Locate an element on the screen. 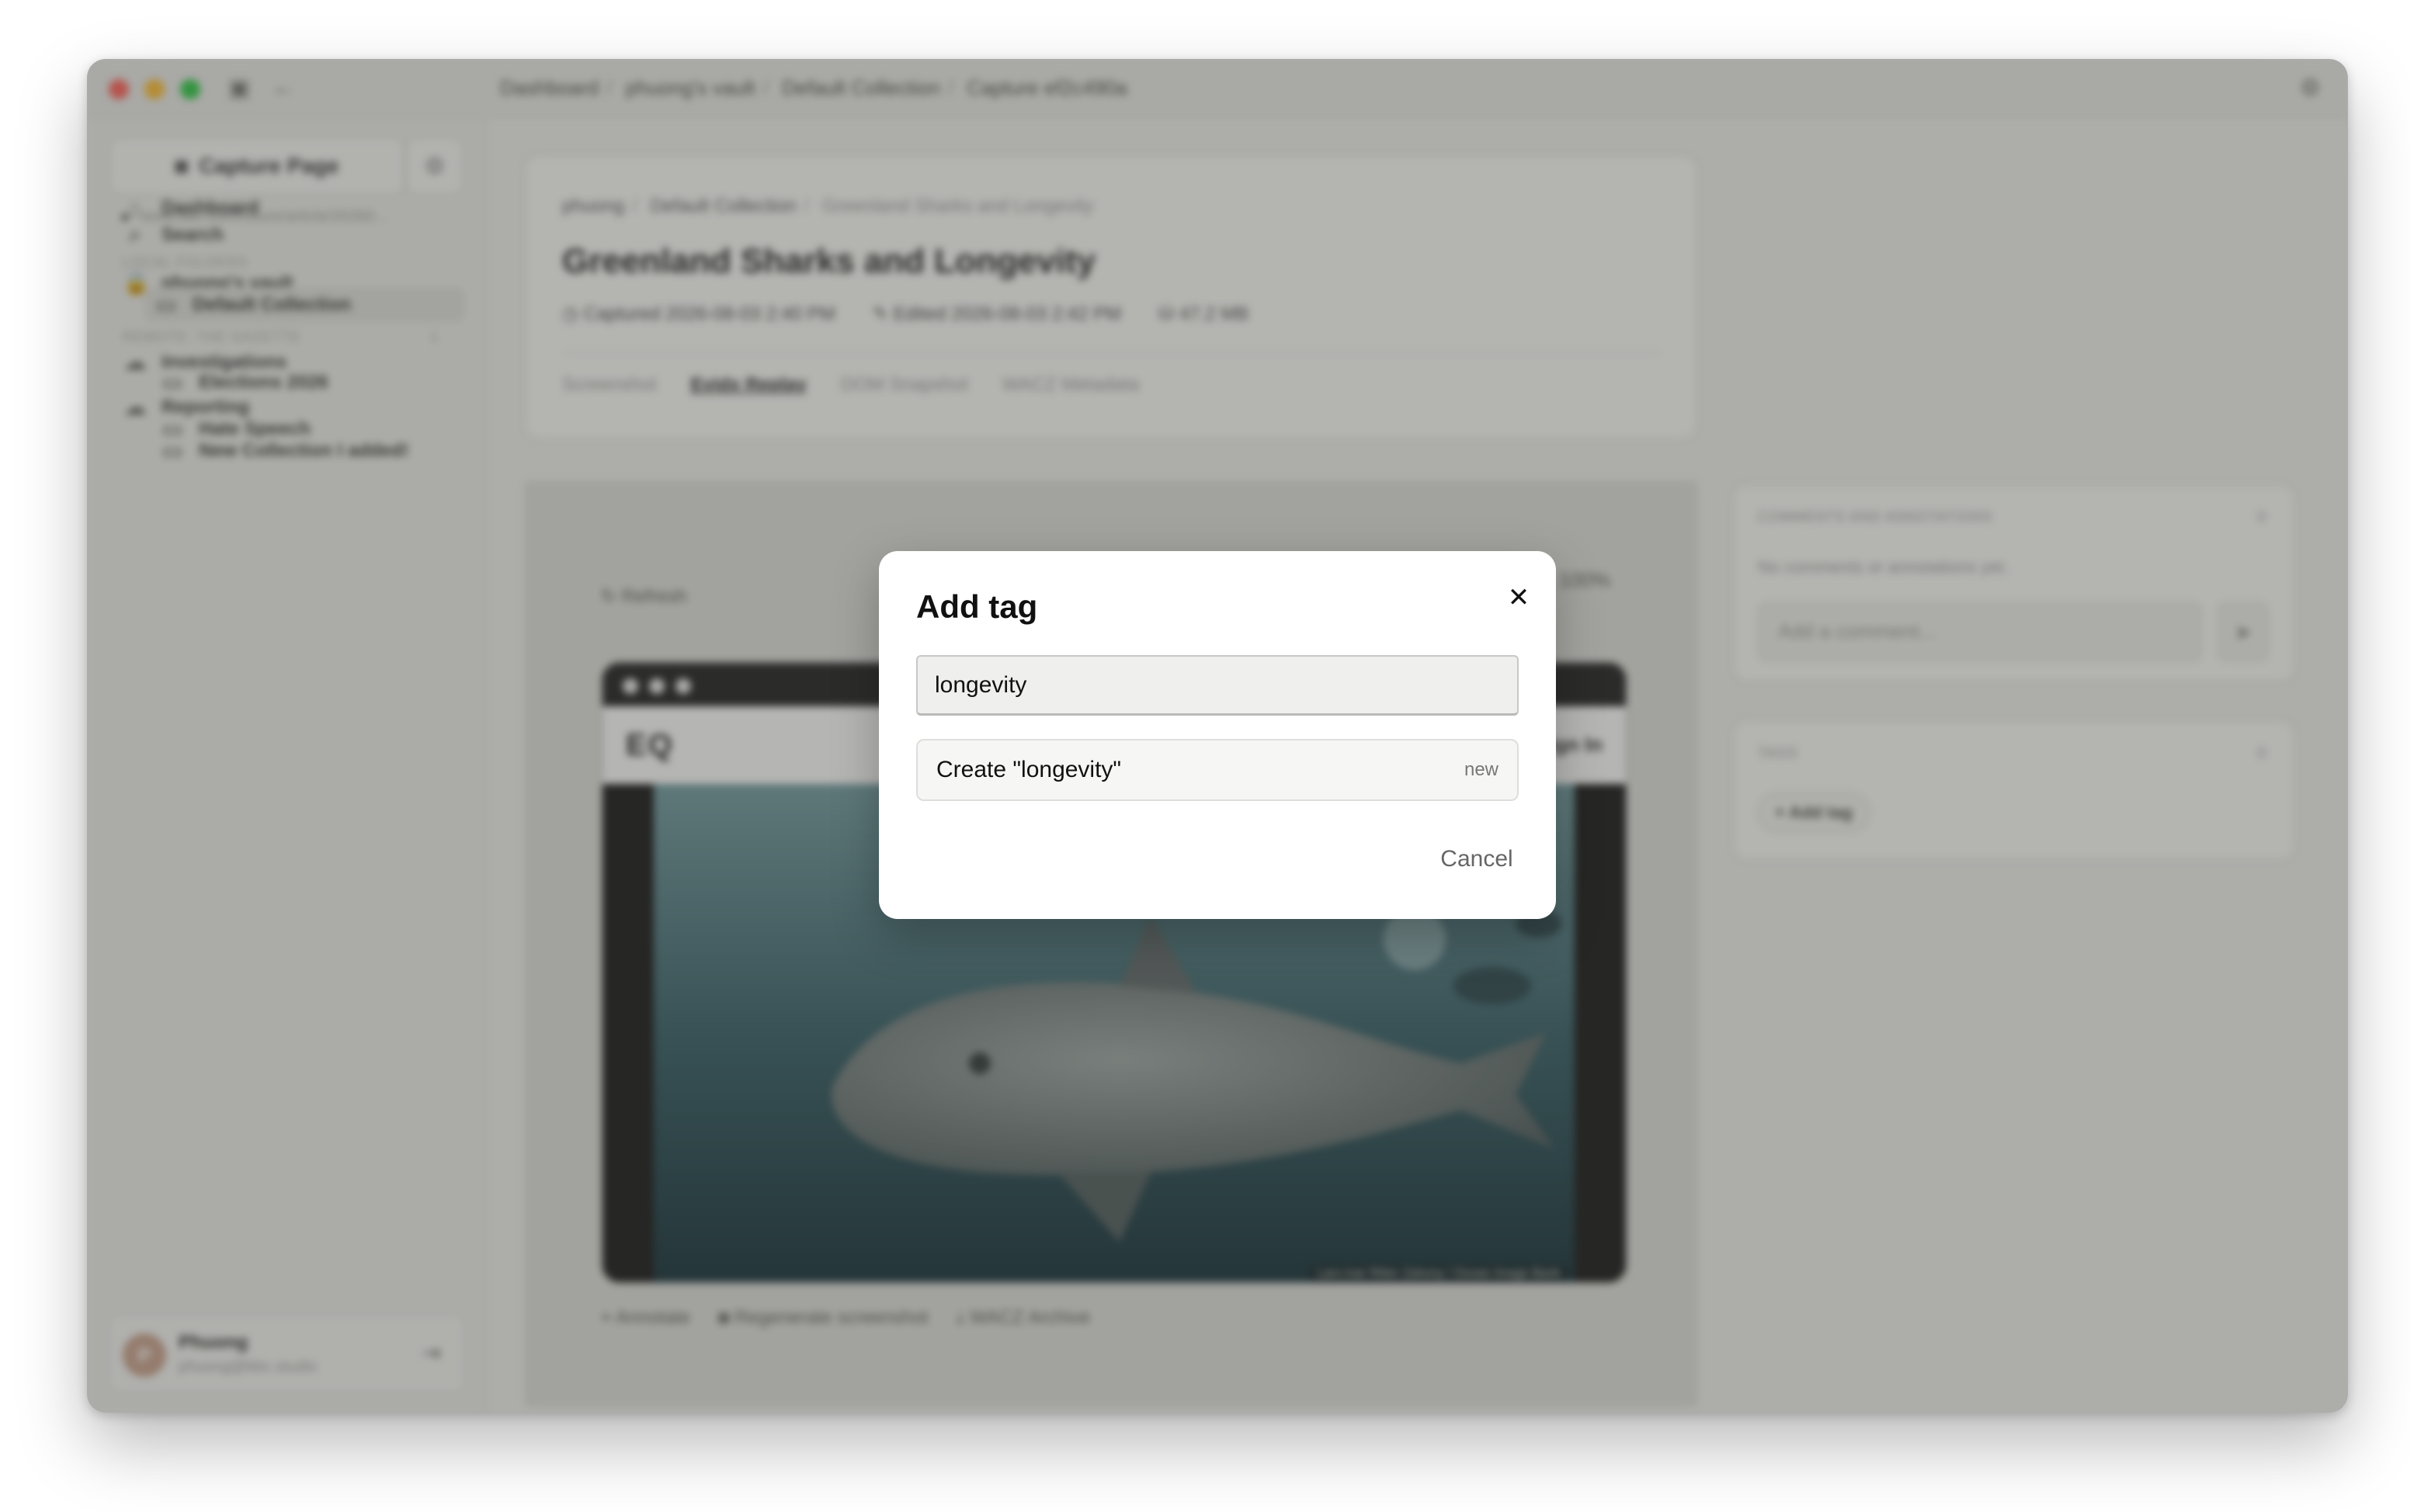 The width and height of the screenshot is (2410, 1512). dialog-title: Add tag is located at coordinates (977, 606).